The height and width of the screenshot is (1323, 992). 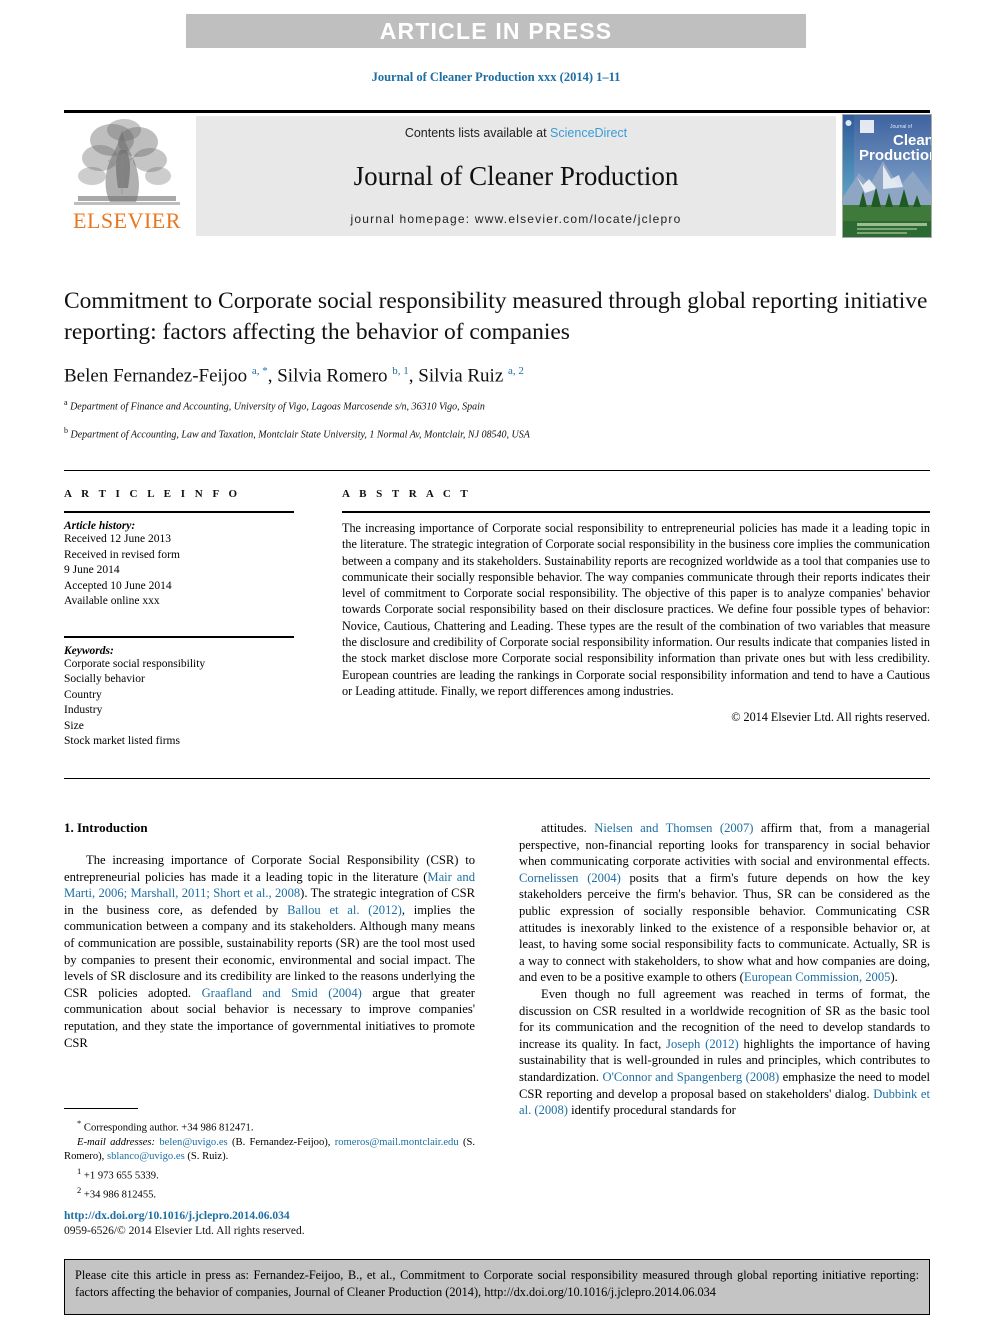 I want to click on masthead-top-rule, so click(x=497, y=111).